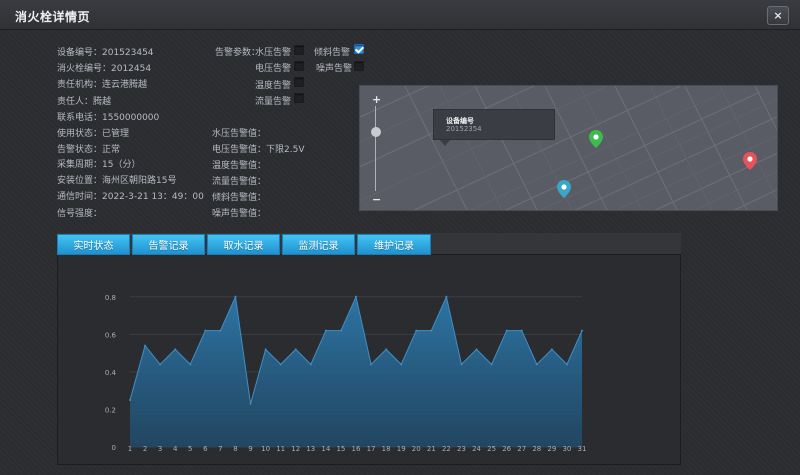  Describe the element at coordinates (536, 449) in the screenshot. I see `x-tick-label: 28` at that location.